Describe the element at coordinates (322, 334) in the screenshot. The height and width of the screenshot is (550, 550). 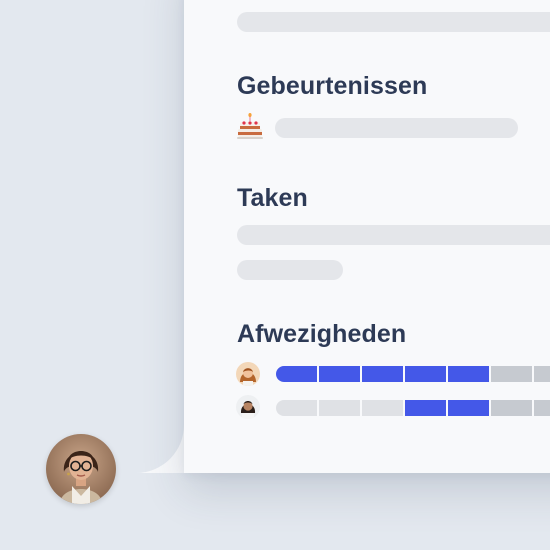
I see `absences-heading: Afwezigheden` at that location.